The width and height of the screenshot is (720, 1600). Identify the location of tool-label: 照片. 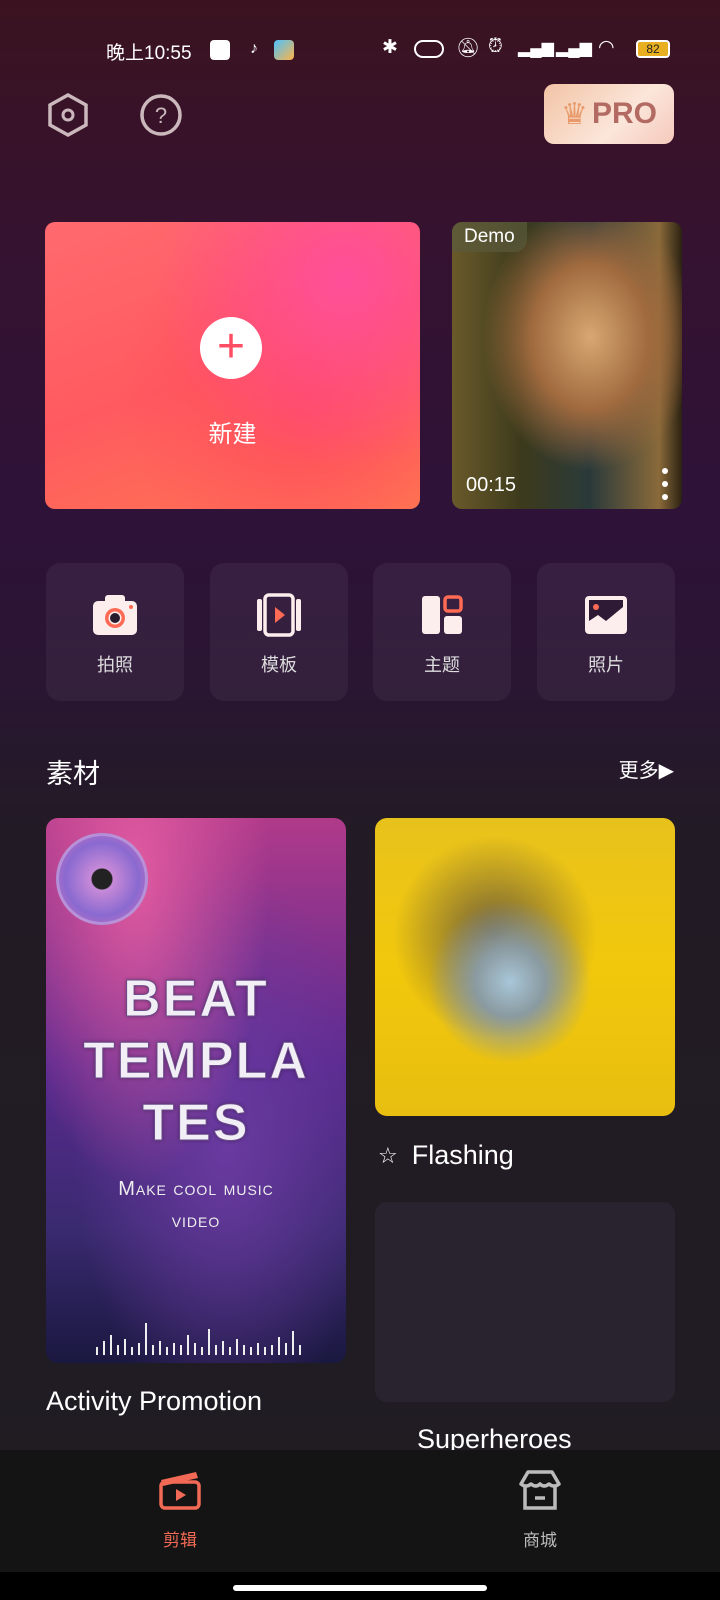
(606, 665).